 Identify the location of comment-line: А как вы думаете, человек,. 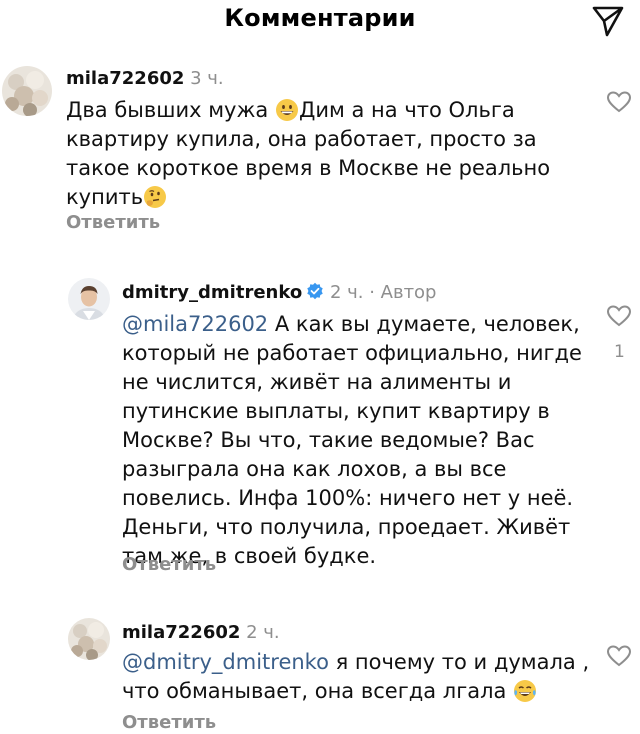
(424, 324).